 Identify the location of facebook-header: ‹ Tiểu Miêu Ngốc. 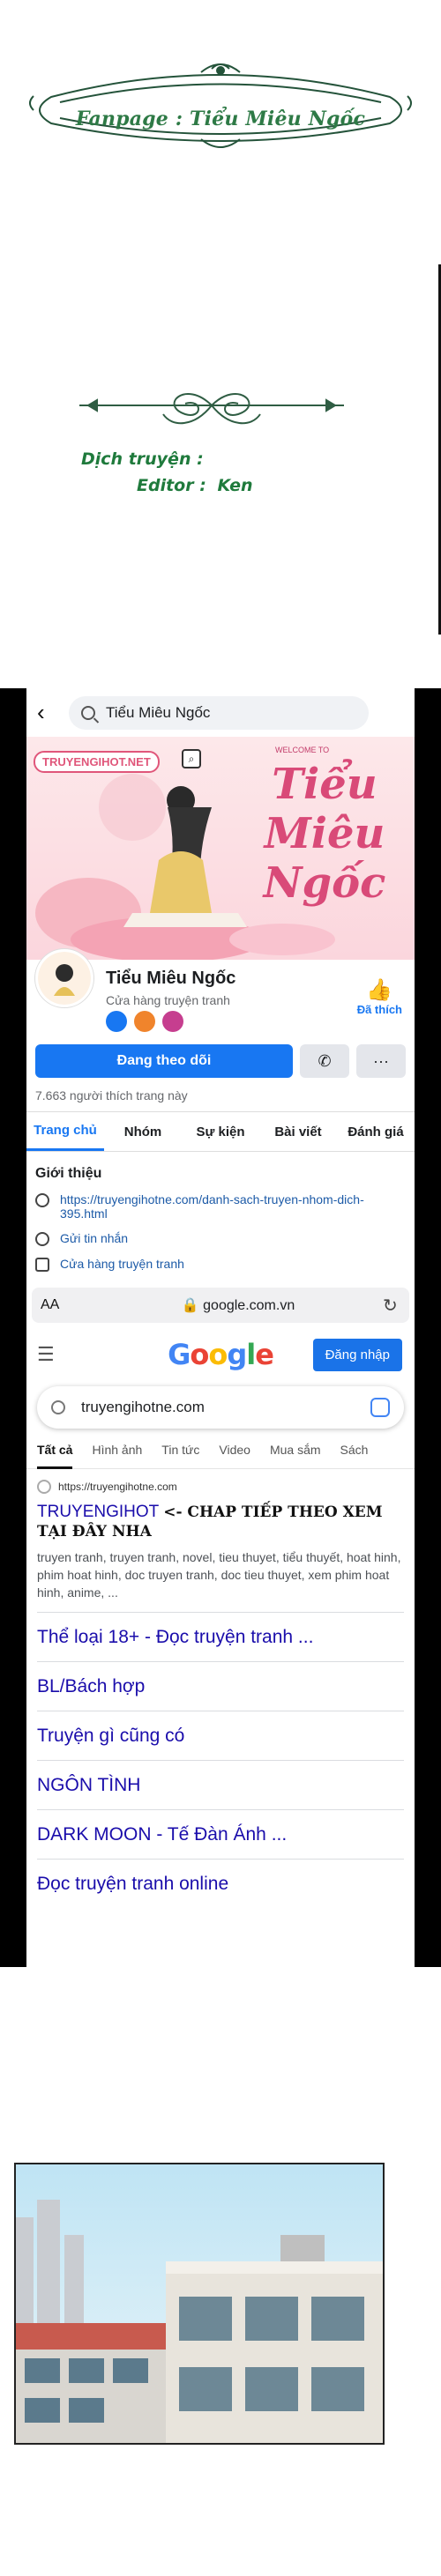
(220, 712).